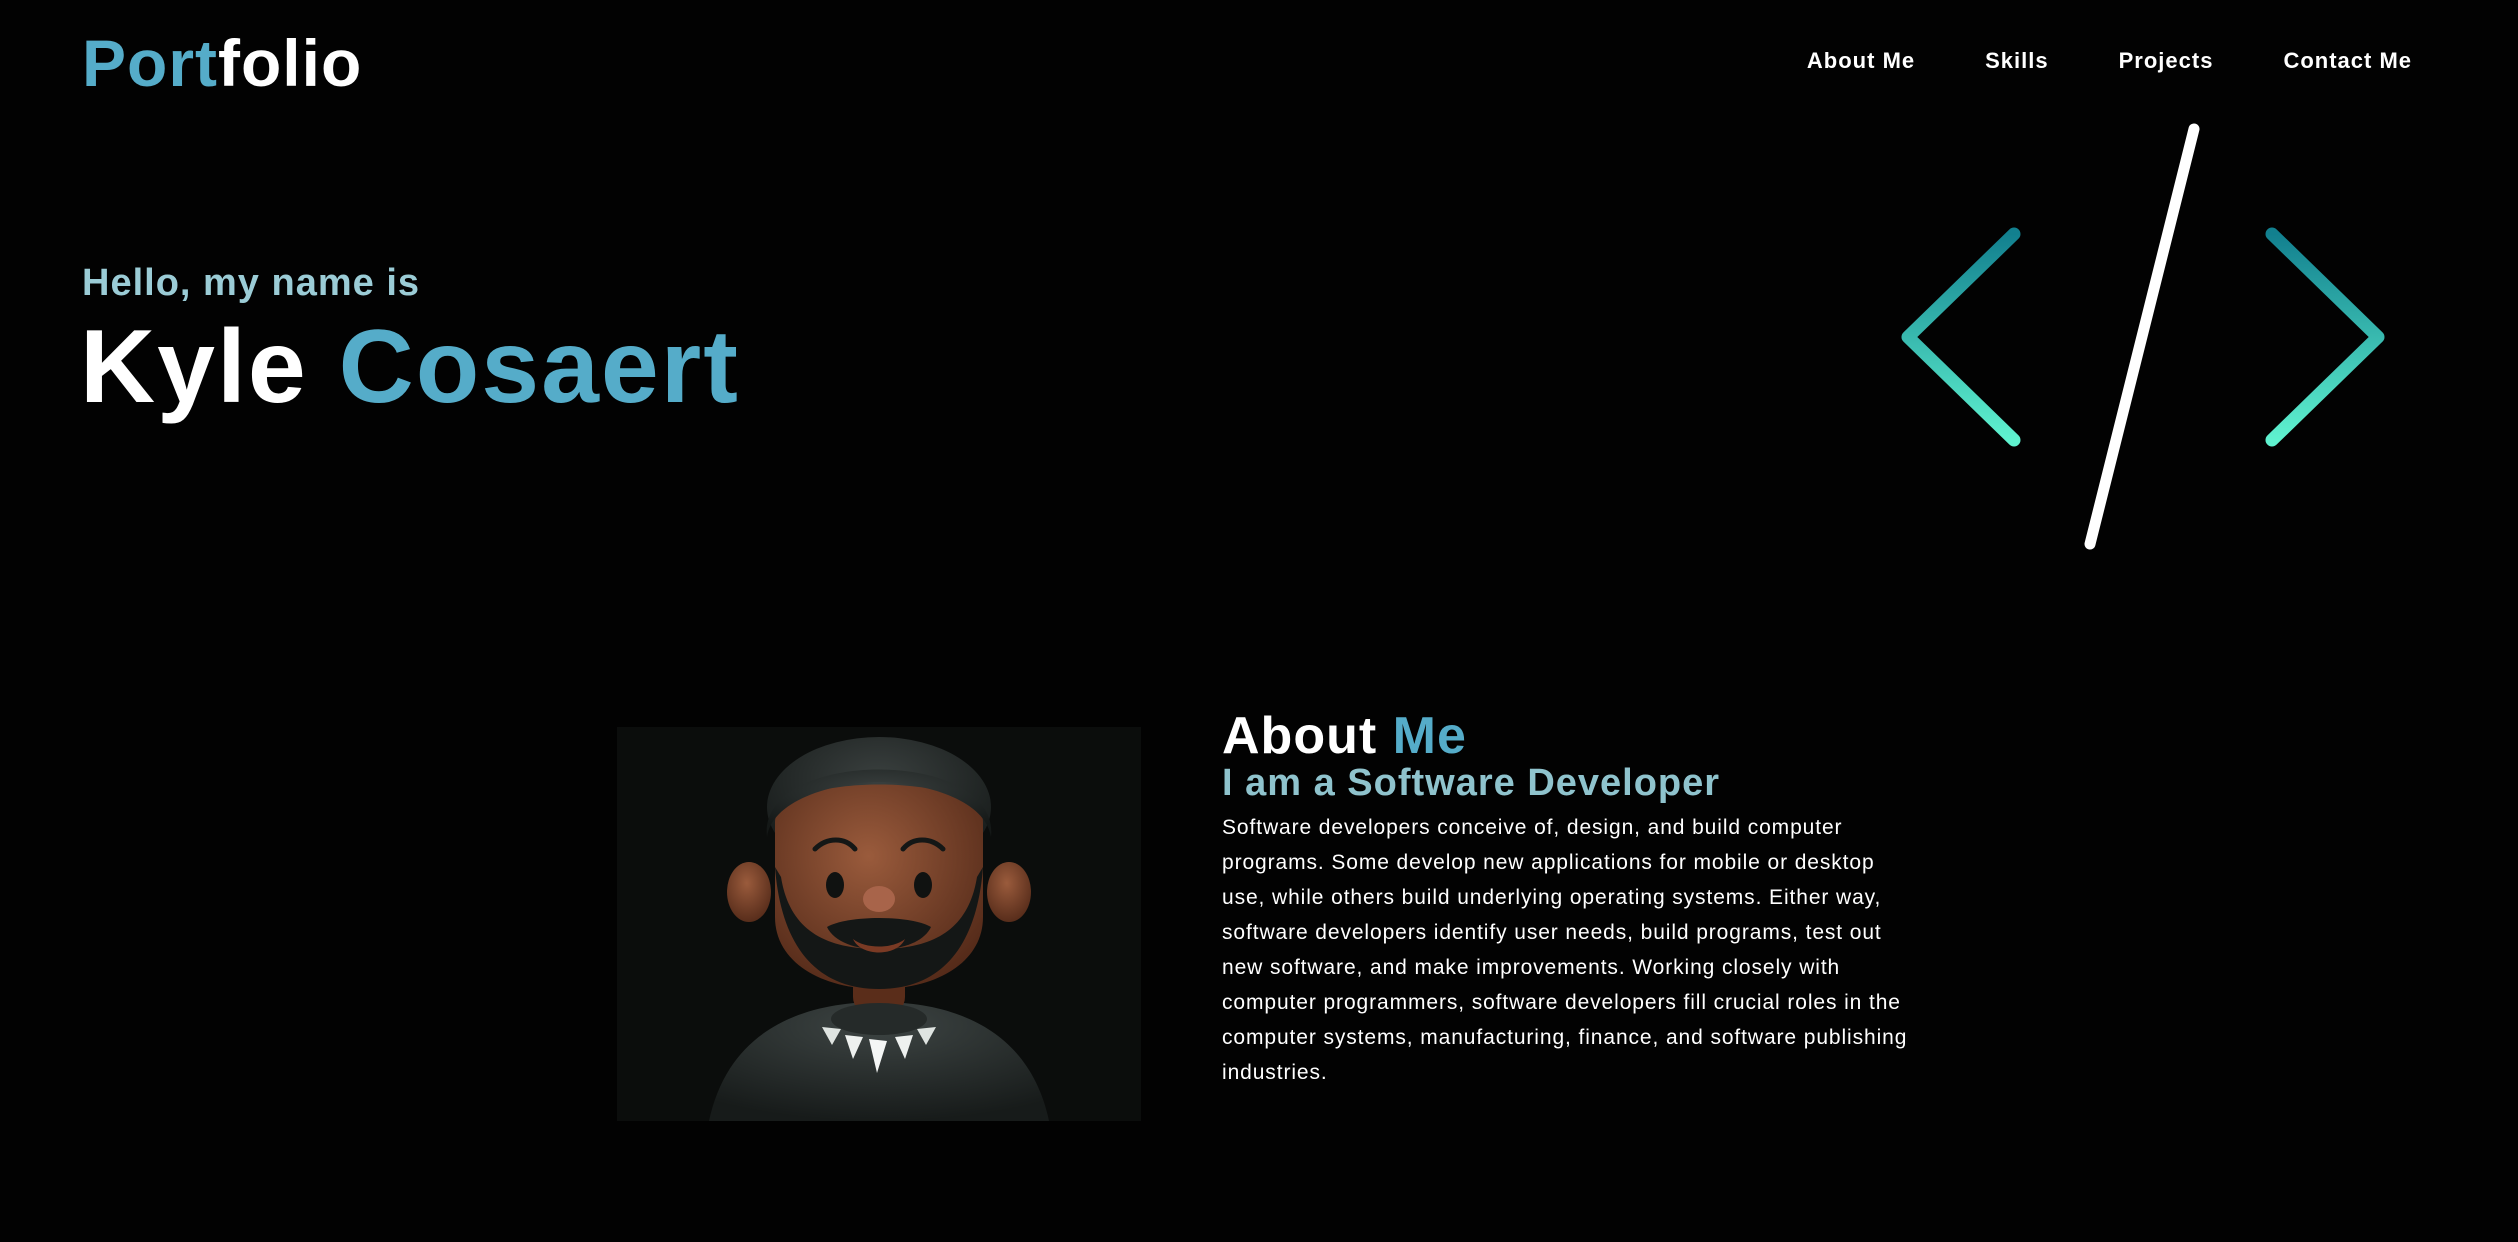  I want to click on main-nav: About Me Skills Projects Contact Me, so click(2109, 61).